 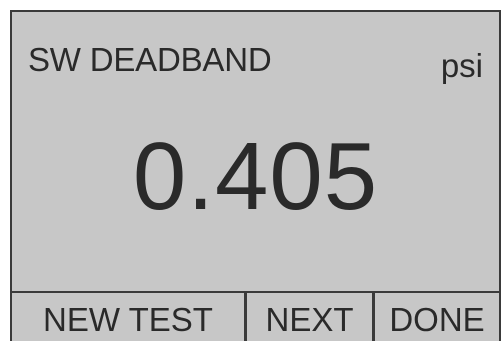 What do you see at coordinates (128, 317) in the screenshot?
I see `new-test-softkey: NEW TEST` at bounding box center [128, 317].